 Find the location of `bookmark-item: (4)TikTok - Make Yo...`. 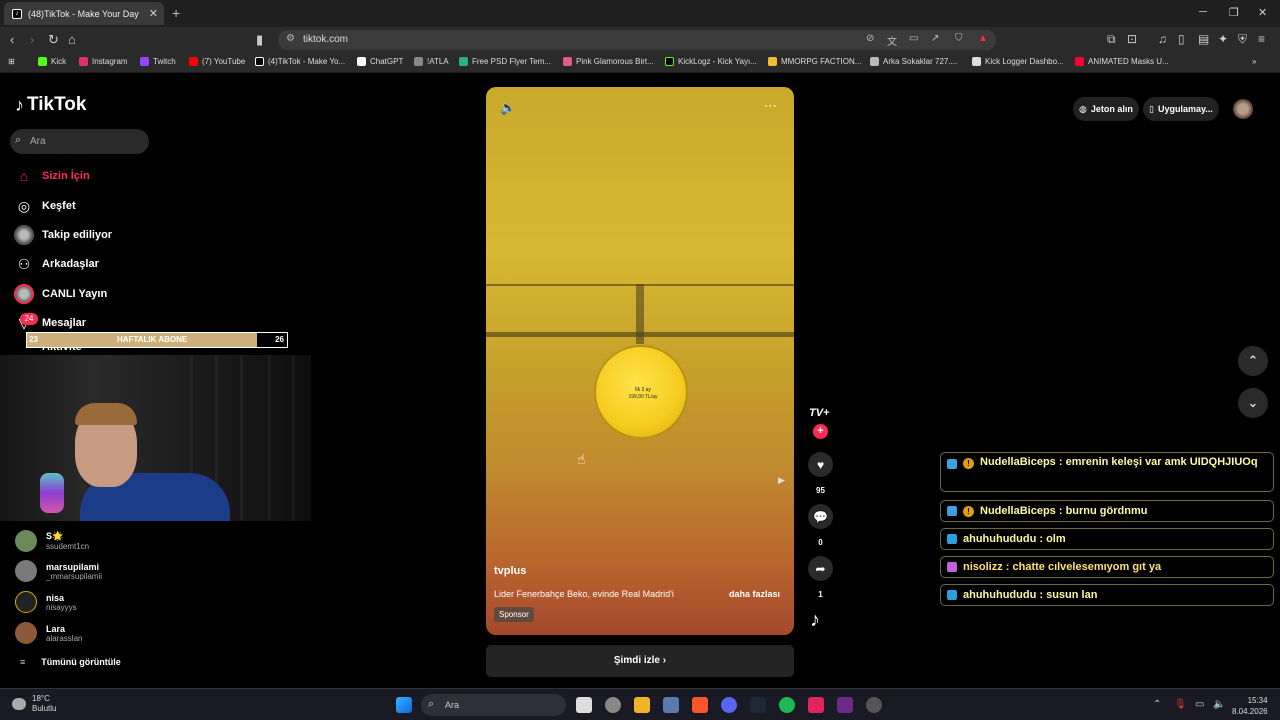

bookmark-item: (4)TikTok - Make Yo... is located at coordinates (300, 61).